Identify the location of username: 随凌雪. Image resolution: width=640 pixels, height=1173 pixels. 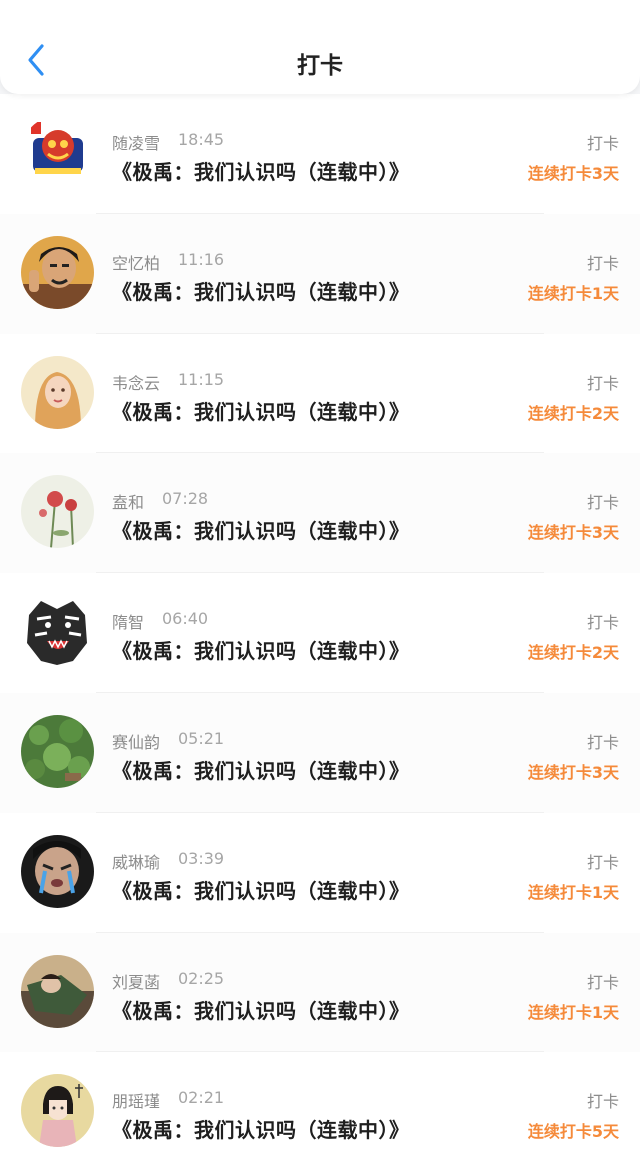
(136, 143).